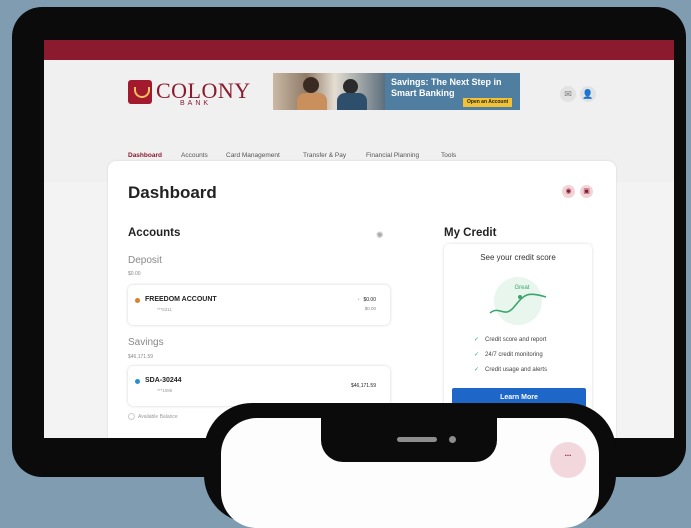 Image resolution: width=691 pixels, height=528 pixels. What do you see at coordinates (568, 94) in the screenshot?
I see `mail-icon: ✉` at bounding box center [568, 94].